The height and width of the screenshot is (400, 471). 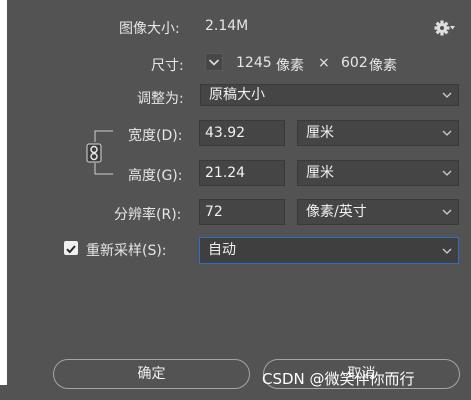 I want to click on fit-to-label: 调整为:, so click(x=160, y=99).